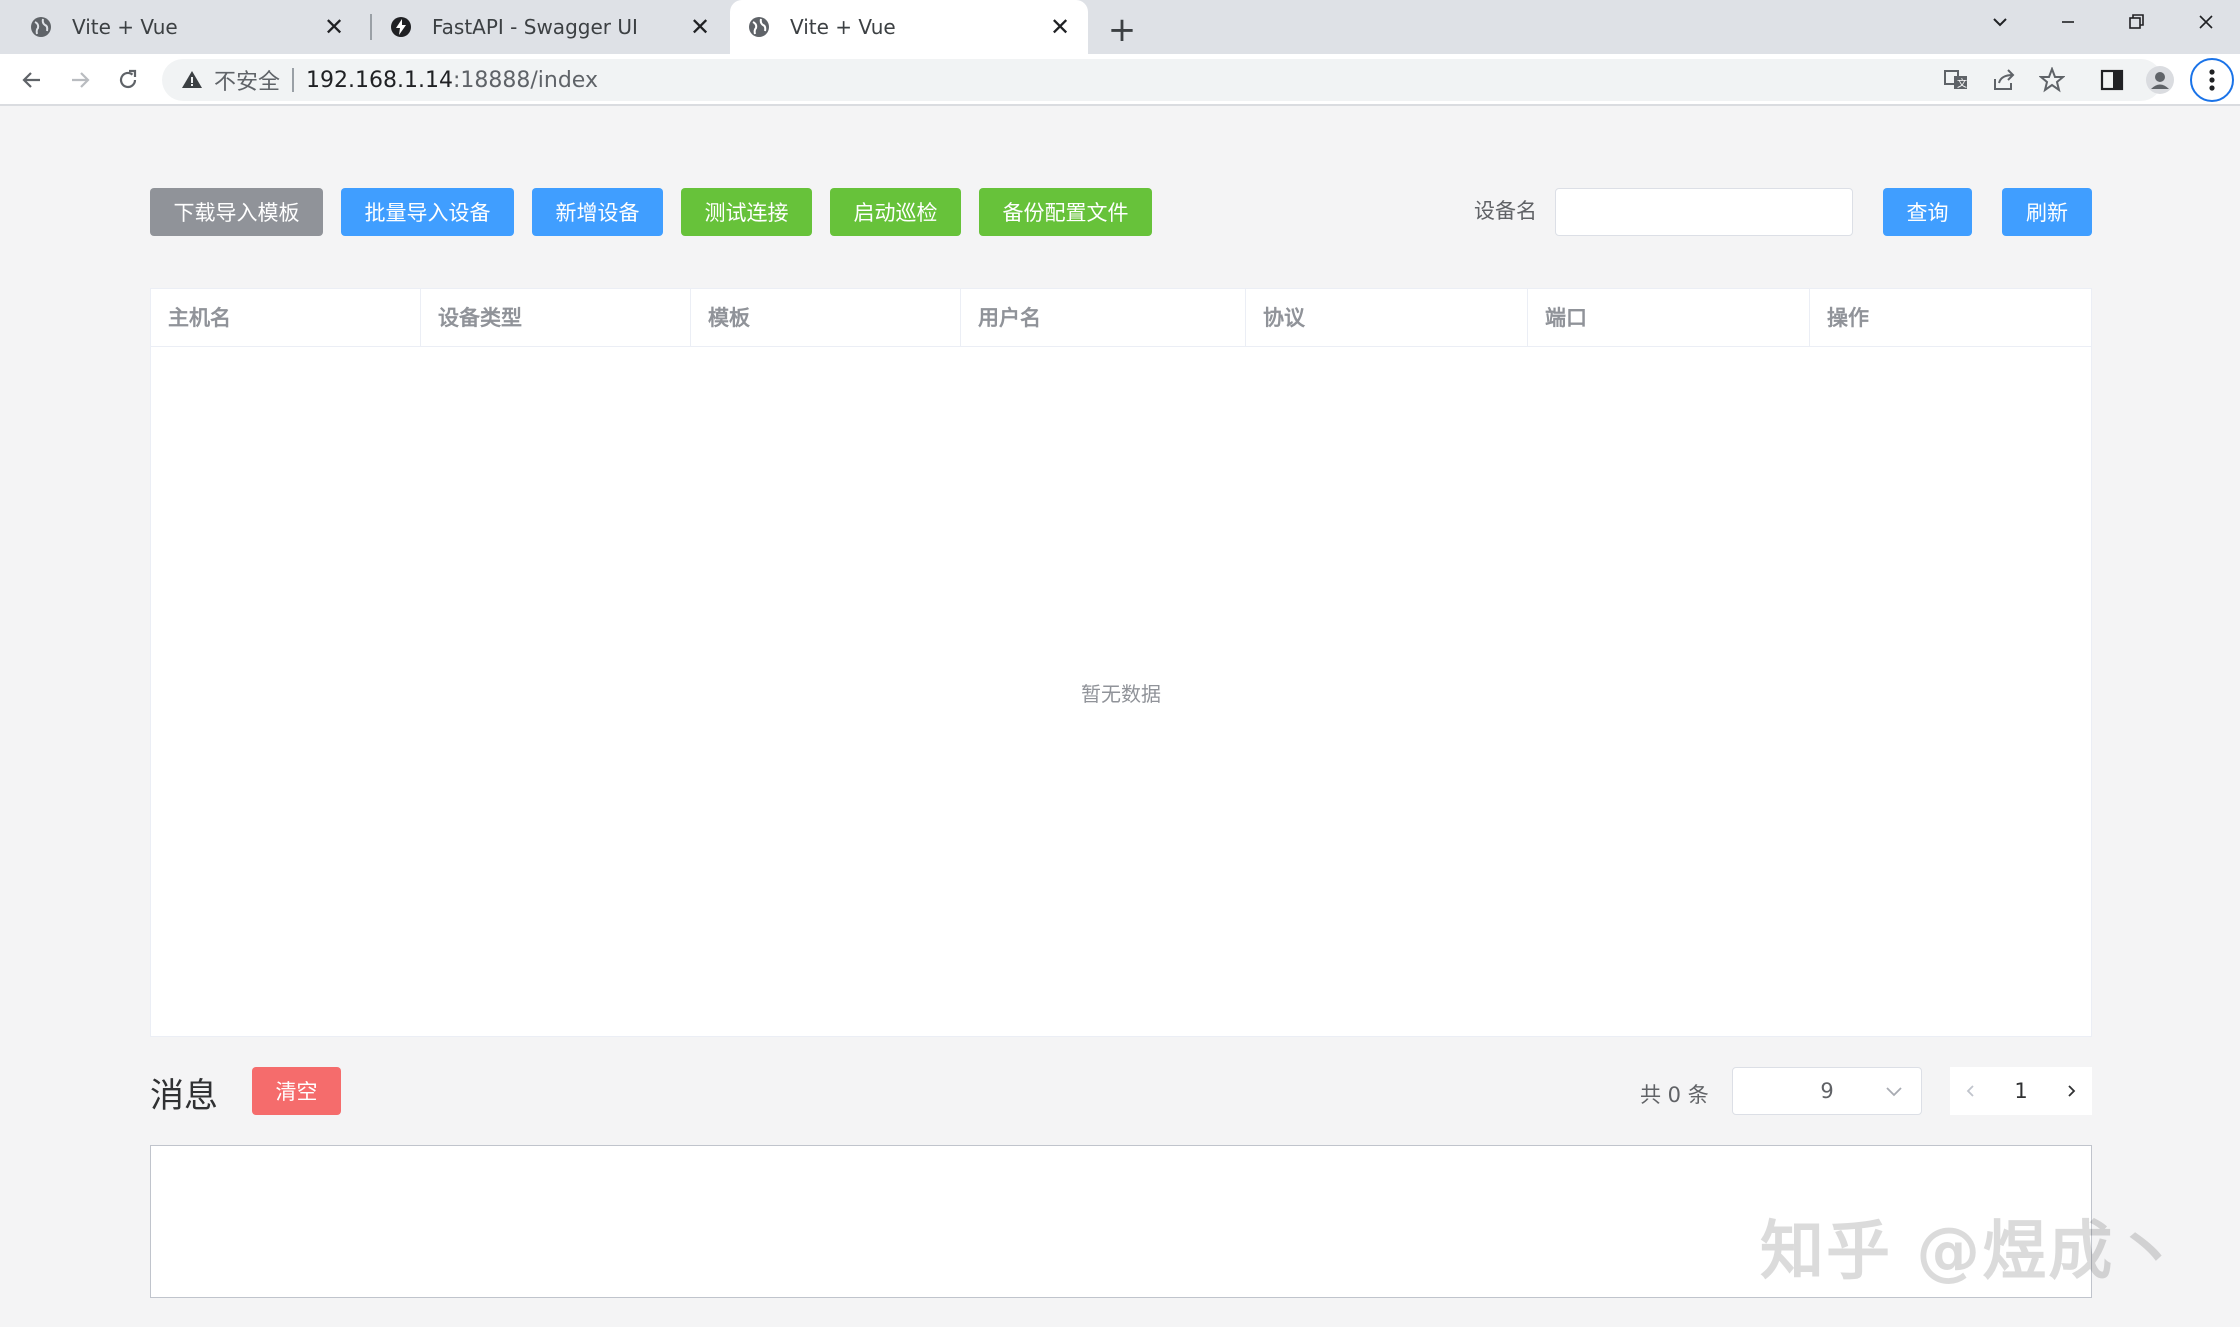  Describe the element at coordinates (1894, 1092) in the screenshot. I see `chevron-down-icon` at that location.